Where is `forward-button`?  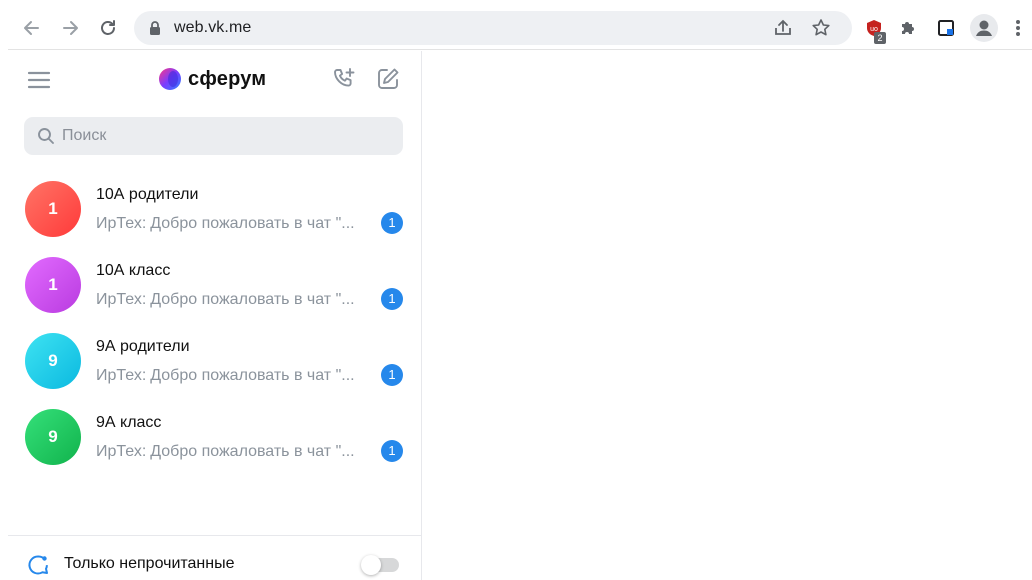
forward-button is located at coordinates (70, 28).